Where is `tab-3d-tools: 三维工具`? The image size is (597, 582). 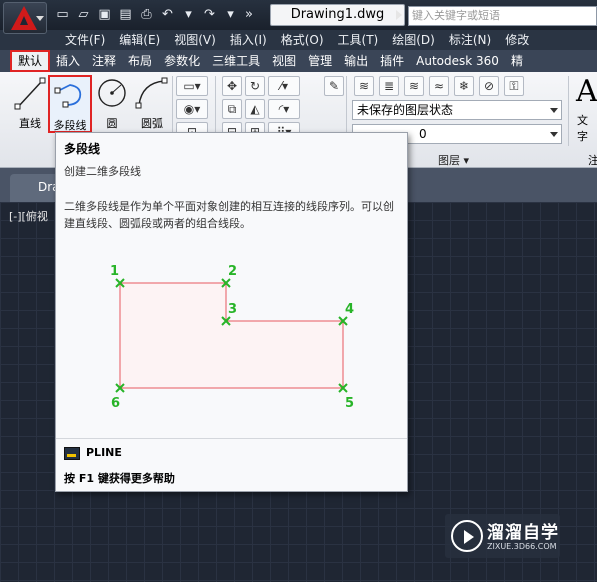 tab-3d-tools: 三维工具 is located at coordinates (236, 61).